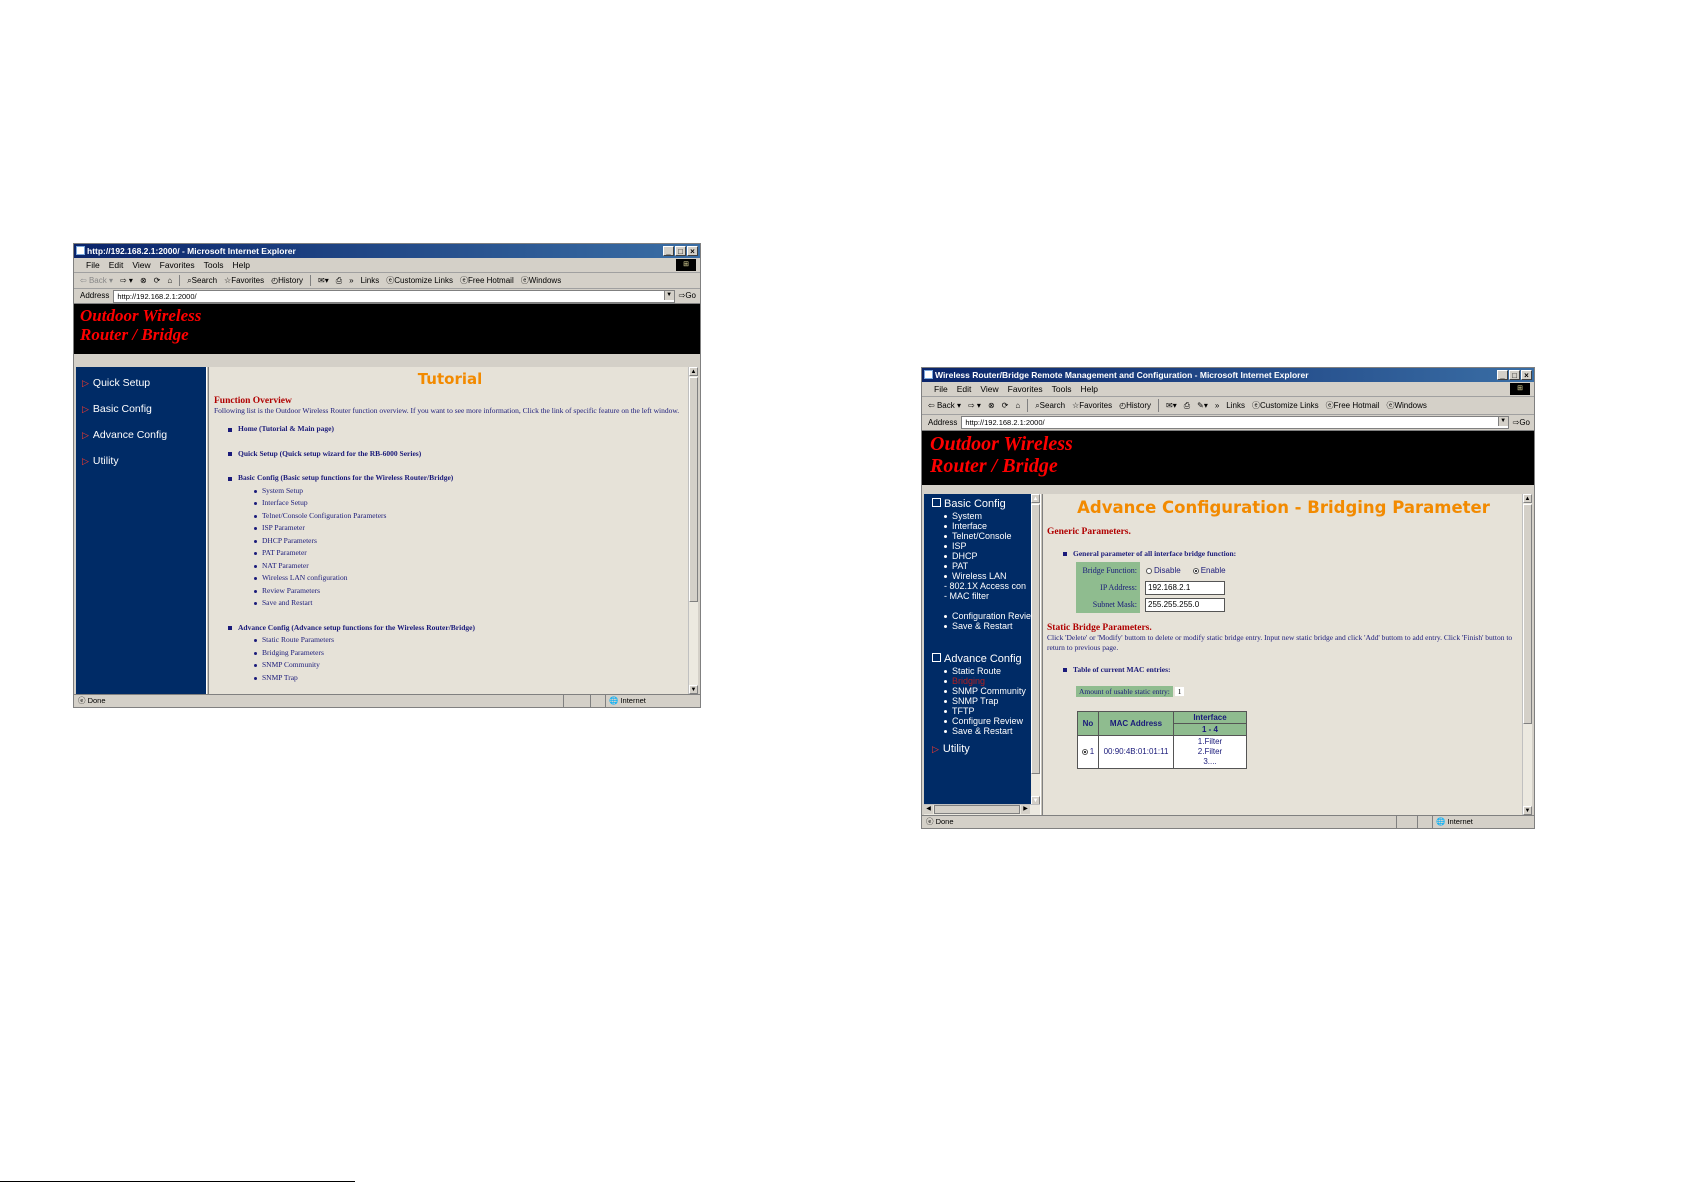 The image size is (1685, 1191). What do you see at coordinates (470, 665) in the screenshot?
I see `list-item: SNMP Community` at bounding box center [470, 665].